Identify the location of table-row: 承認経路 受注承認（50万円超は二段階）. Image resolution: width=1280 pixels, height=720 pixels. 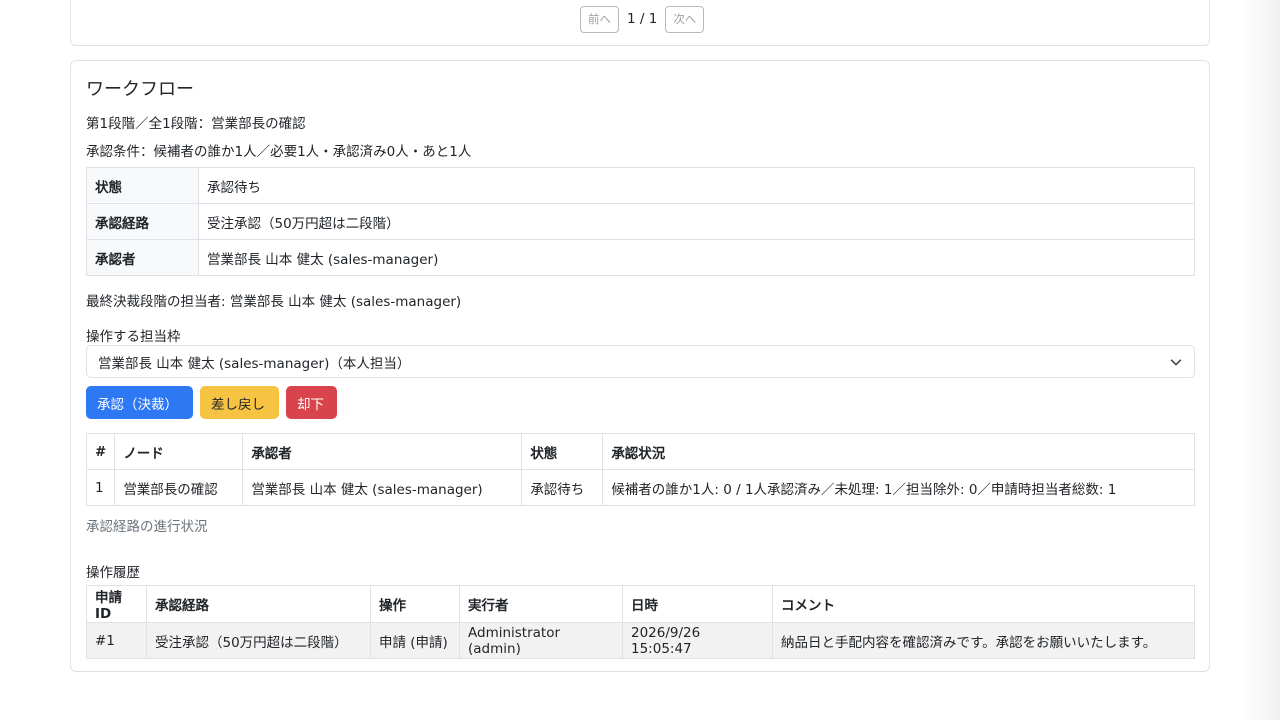
(640, 221).